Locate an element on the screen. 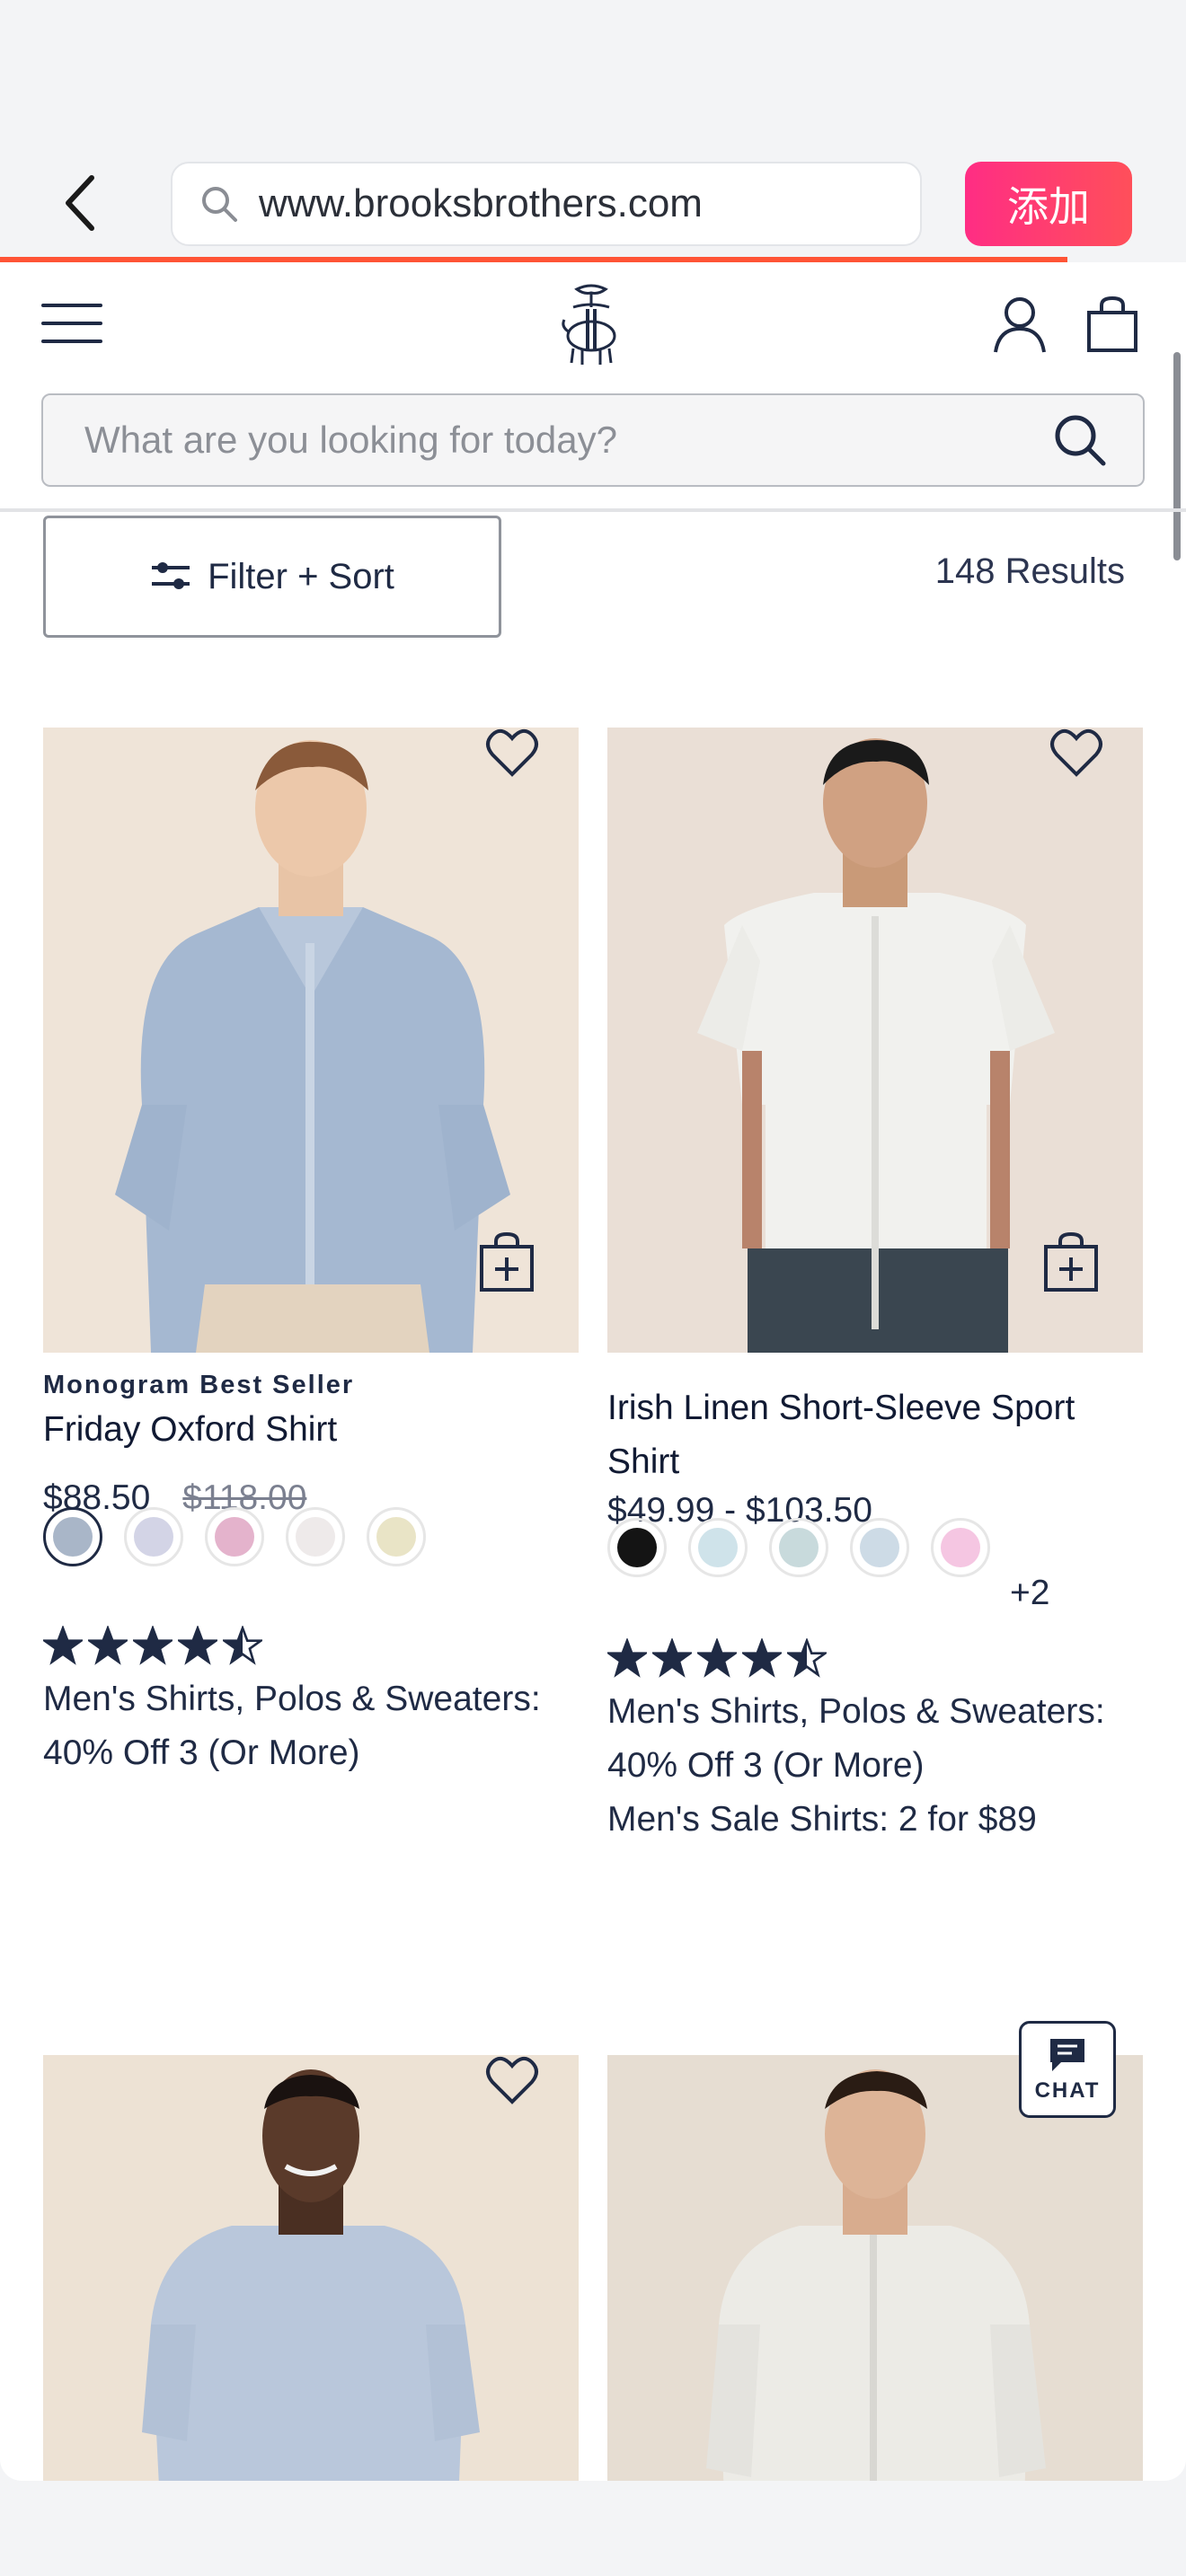  chat-button: CHAT is located at coordinates (1067, 2069).